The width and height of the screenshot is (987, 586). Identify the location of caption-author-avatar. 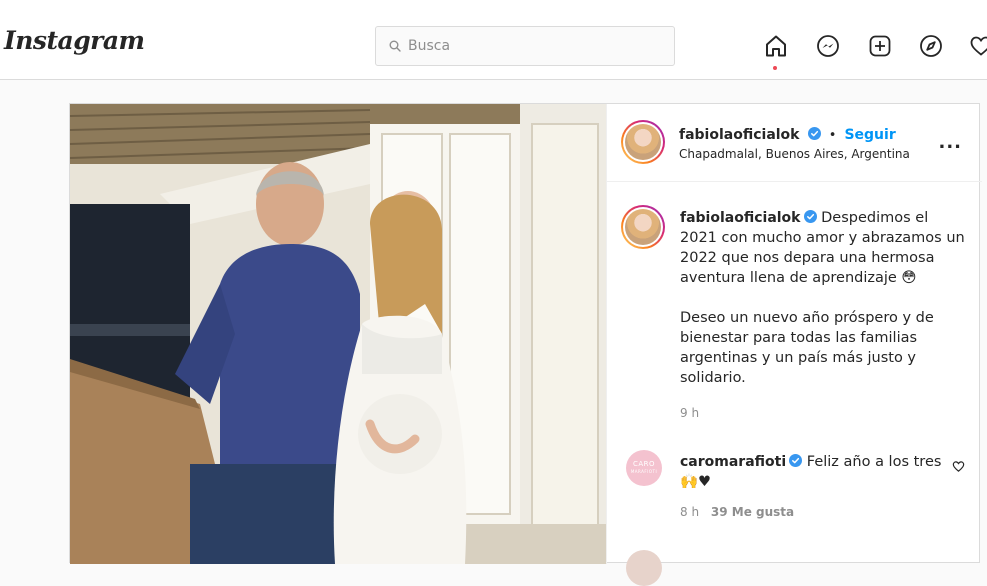
(643, 227).